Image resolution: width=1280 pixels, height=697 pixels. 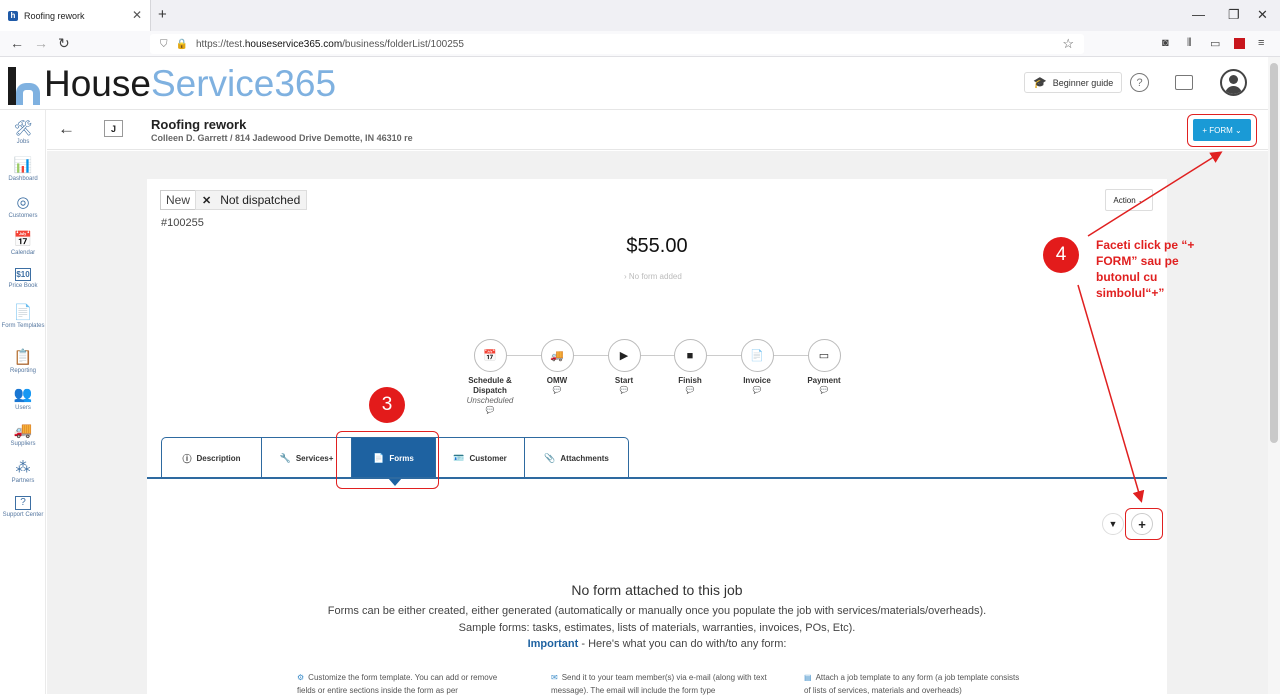 What do you see at coordinates (1083, 82) in the screenshot?
I see `beginner-guide-label: Beginner guide` at bounding box center [1083, 82].